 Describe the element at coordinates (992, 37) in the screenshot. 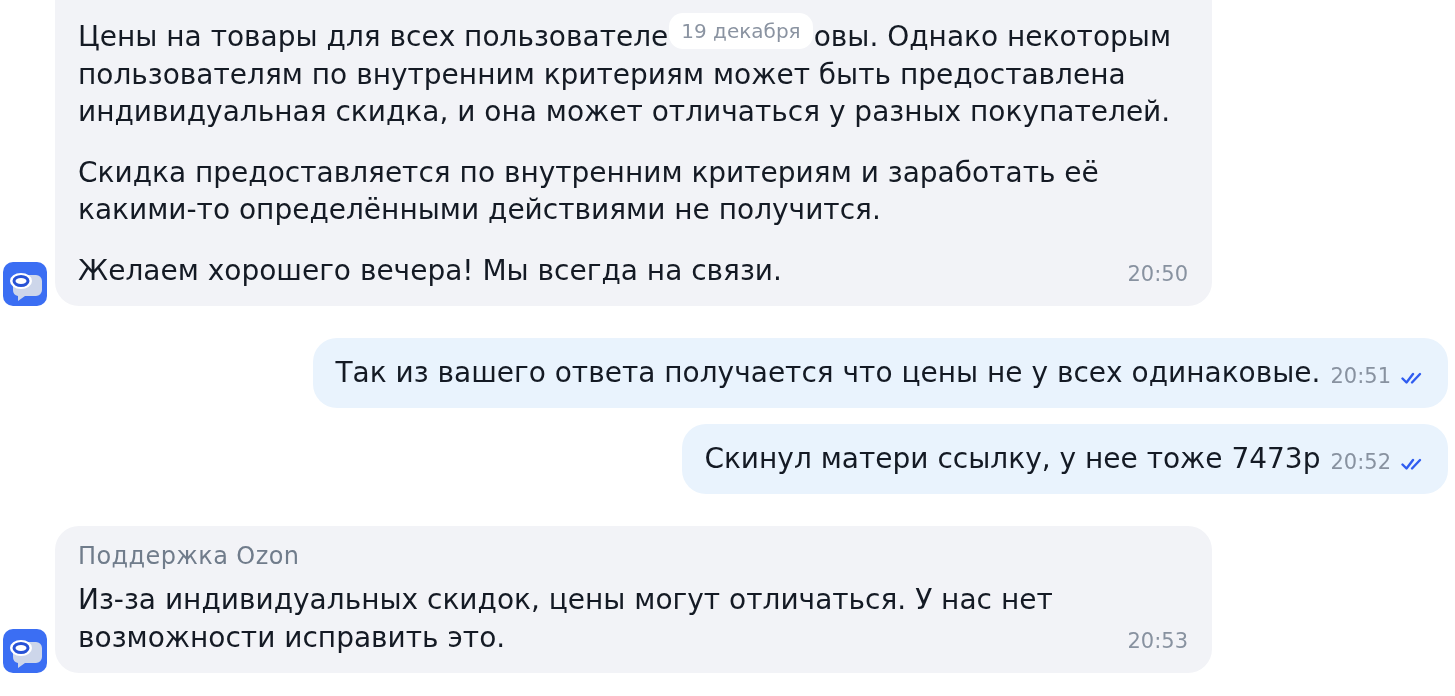

I see `message-text: овы. Однако некоторым` at that location.